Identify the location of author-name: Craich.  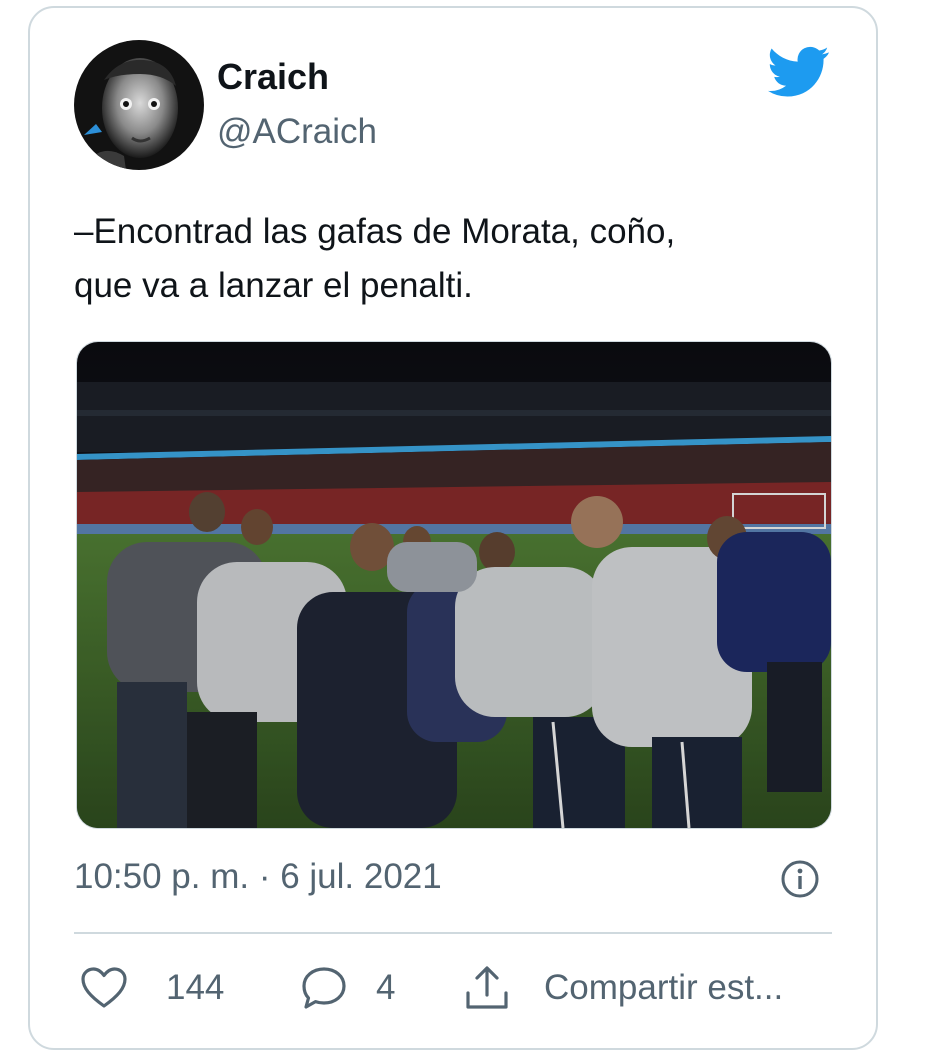
(273, 77).